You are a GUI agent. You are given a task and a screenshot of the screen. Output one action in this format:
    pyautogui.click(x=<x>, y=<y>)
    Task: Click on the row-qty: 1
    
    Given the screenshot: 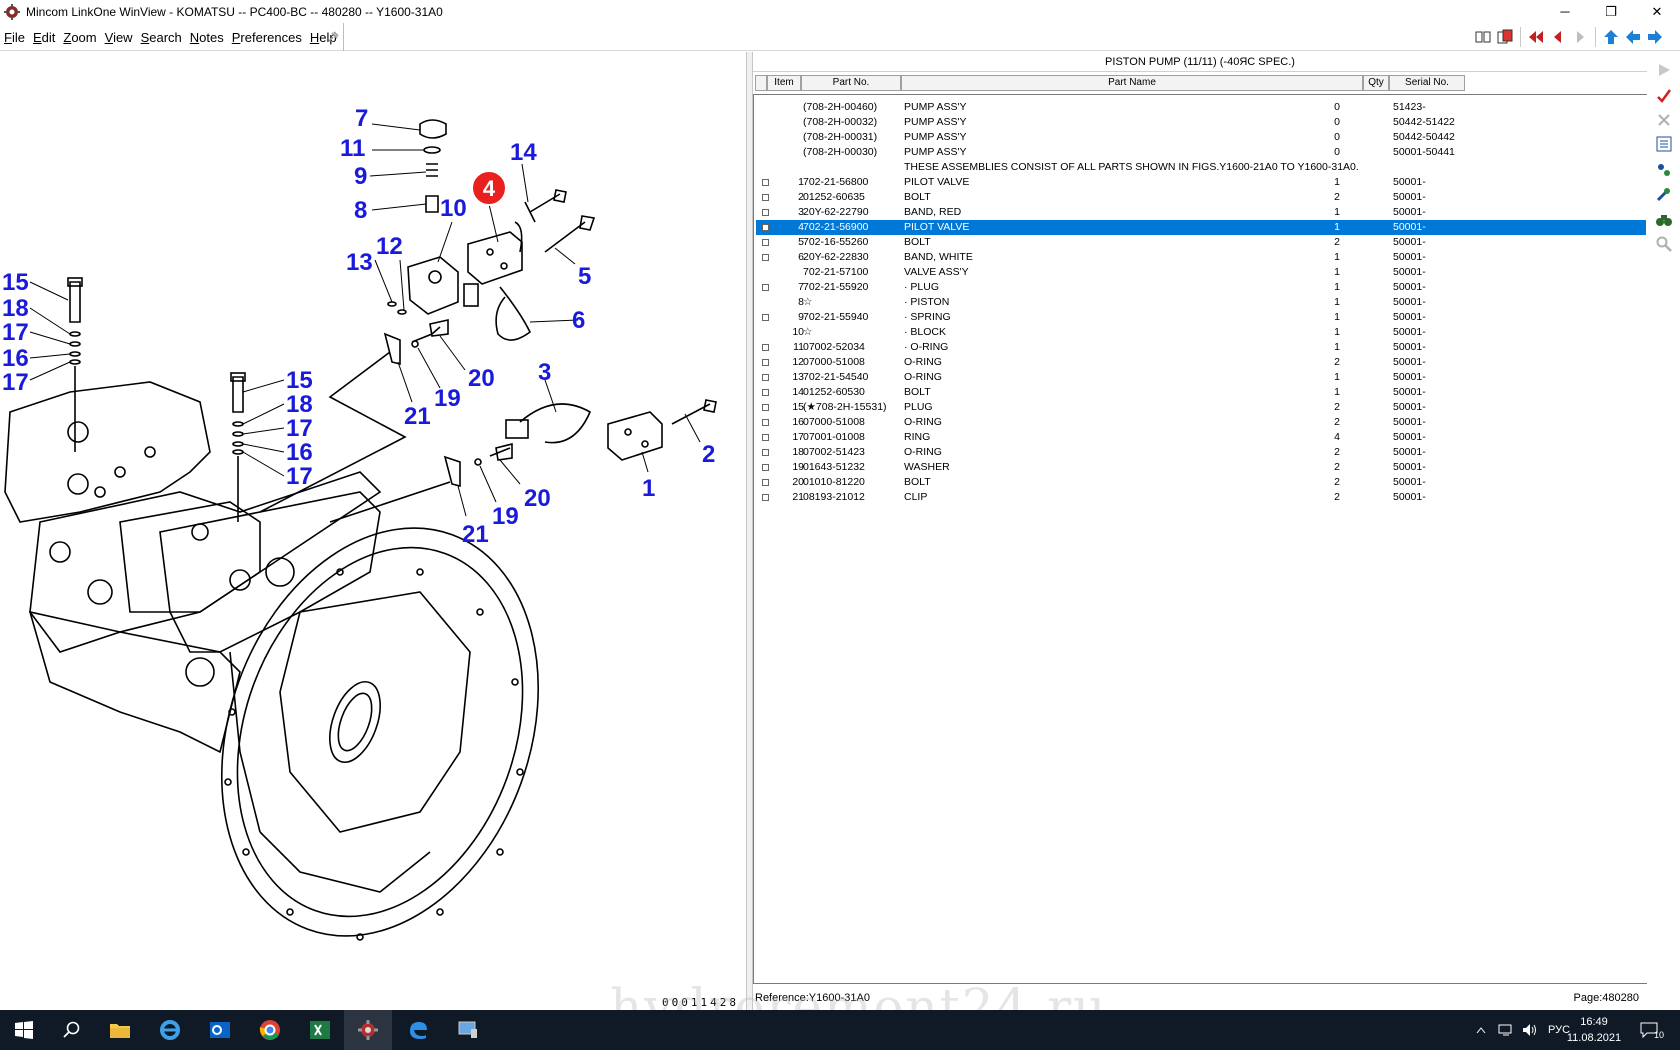 What is the action you would take?
    pyautogui.click(x=1337, y=392)
    